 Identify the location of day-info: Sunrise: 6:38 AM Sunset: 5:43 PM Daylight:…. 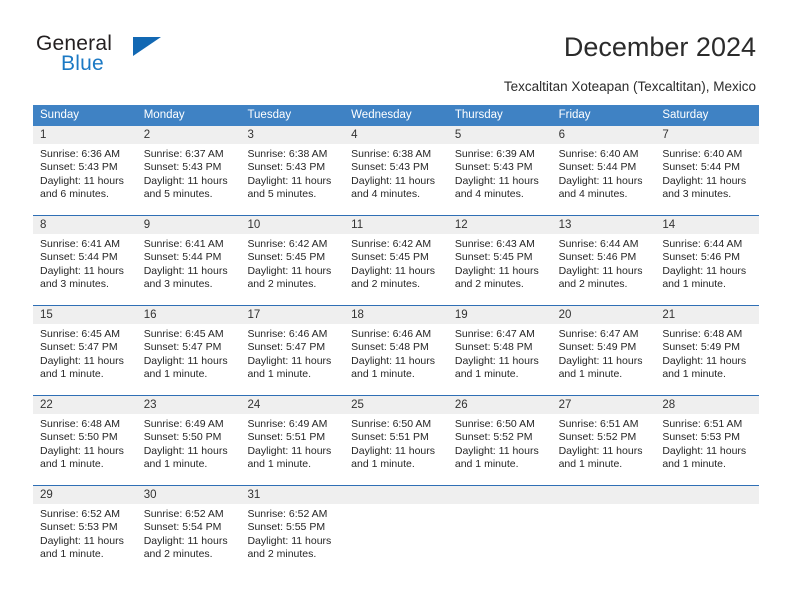
(396, 173).